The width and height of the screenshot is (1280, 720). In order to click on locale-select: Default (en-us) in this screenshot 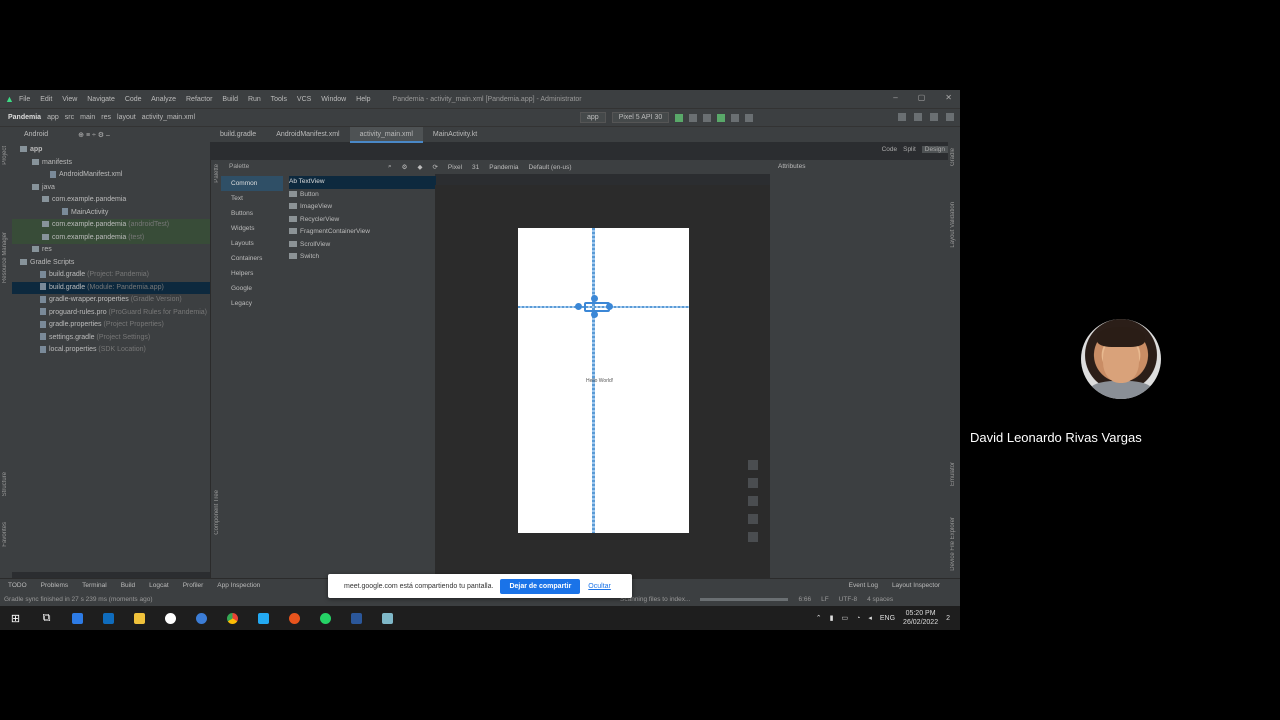, I will do `click(550, 167)`.